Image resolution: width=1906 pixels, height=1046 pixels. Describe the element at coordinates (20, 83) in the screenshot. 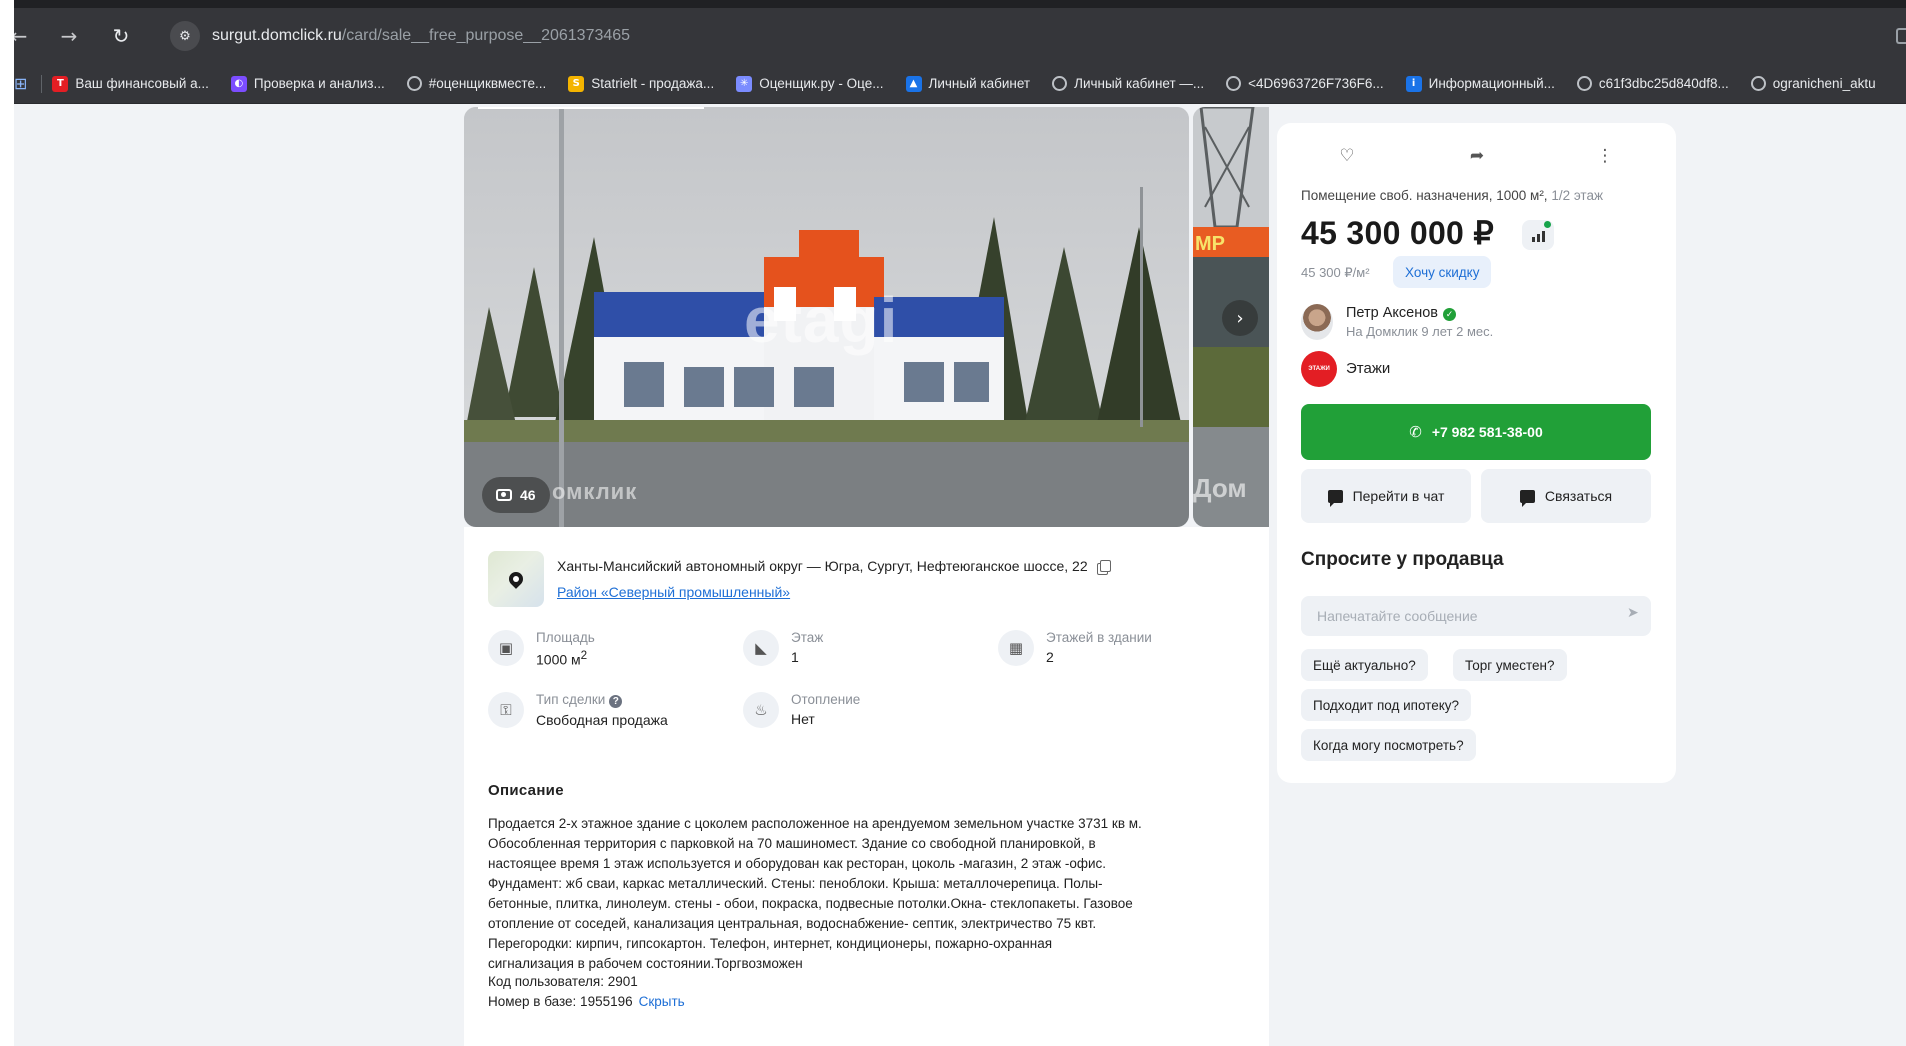

I see `apps-grid-icon: ⊞` at that location.